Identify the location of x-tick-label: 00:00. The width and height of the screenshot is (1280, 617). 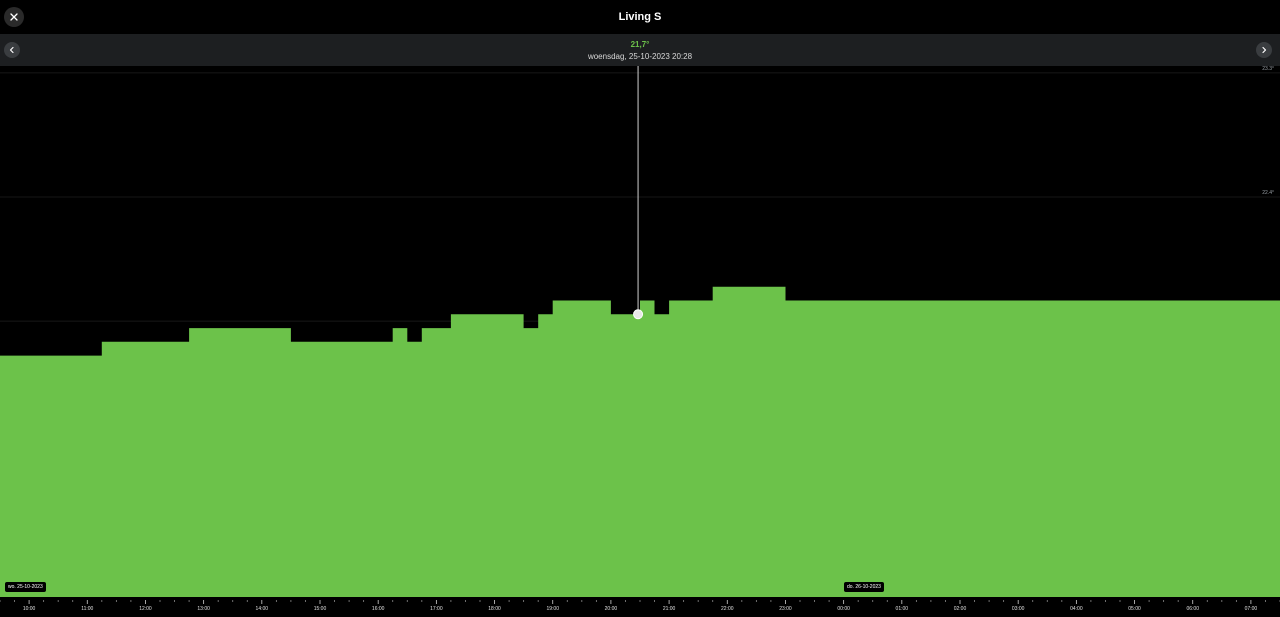
(843, 609).